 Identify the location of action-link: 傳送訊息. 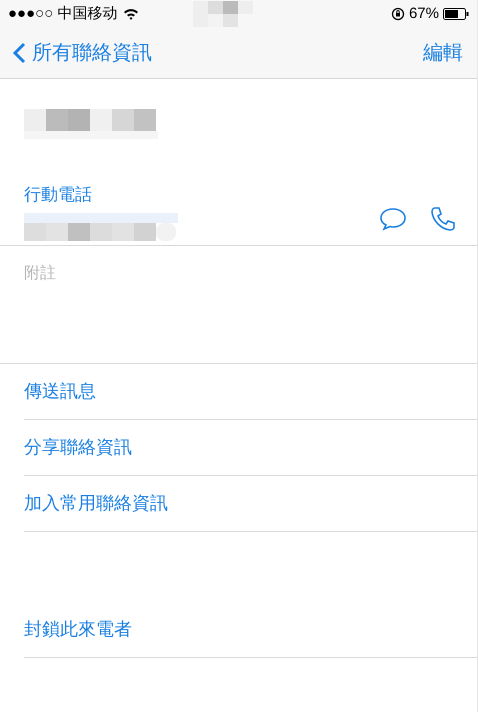
(250, 392).